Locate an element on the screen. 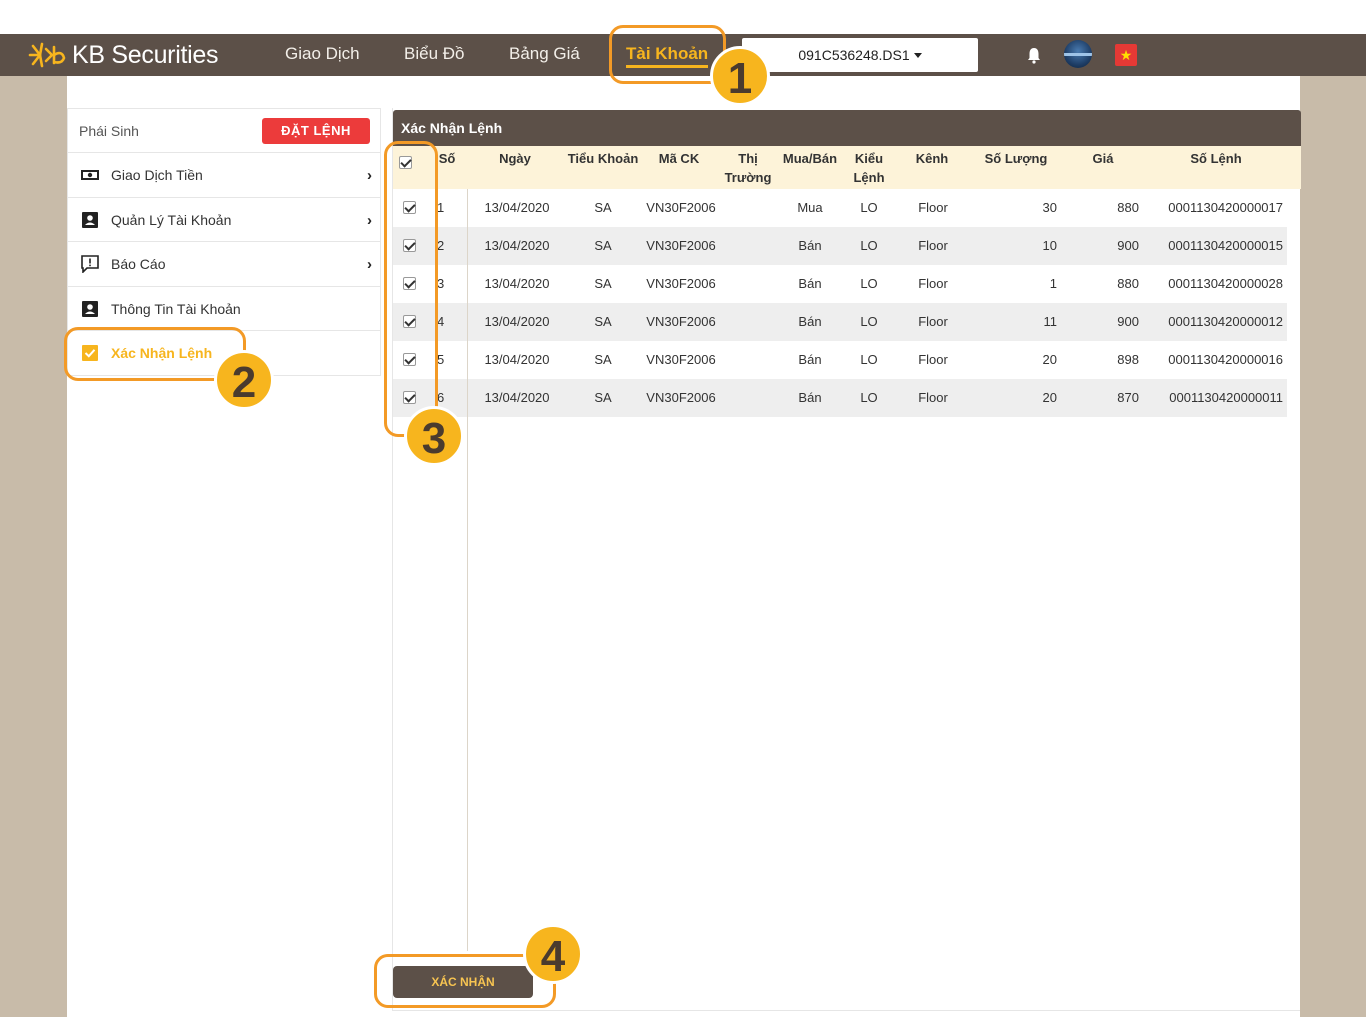 The image size is (1366, 1017). column-divider is located at coordinates (467, 570).